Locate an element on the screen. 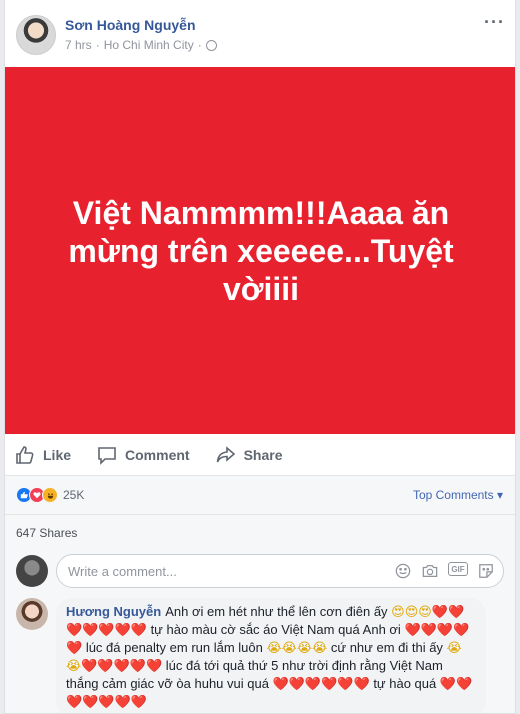 The width and height of the screenshot is (520, 714). share-button: Share is located at coordinates (249, 455).